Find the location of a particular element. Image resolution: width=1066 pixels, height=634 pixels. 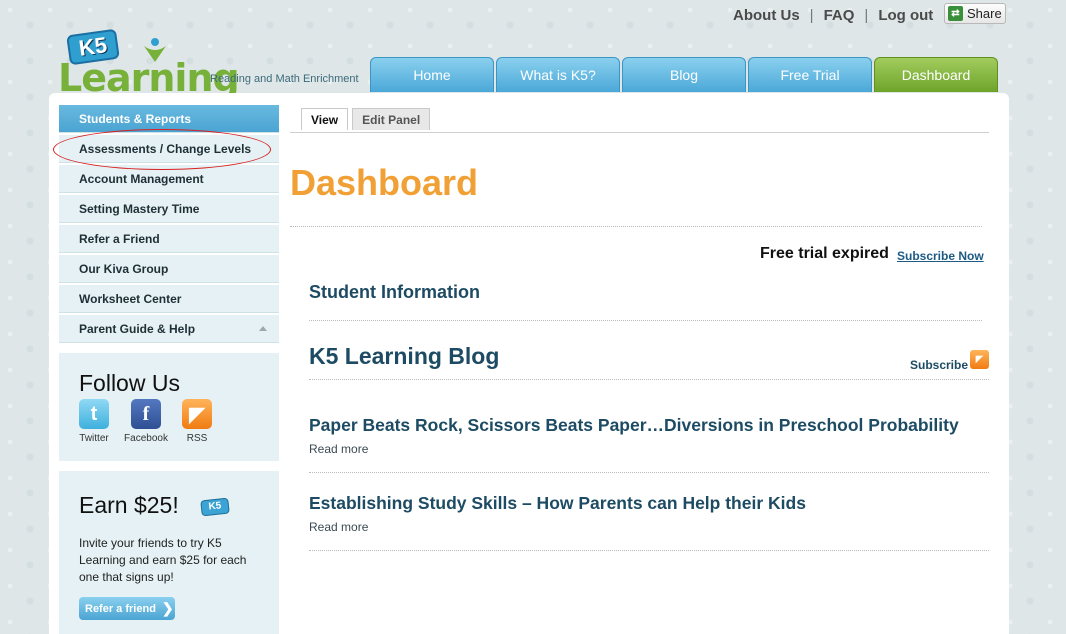

sidebar-item-kiva-group: Our Kiva Group is located at coordinates (169, 269).